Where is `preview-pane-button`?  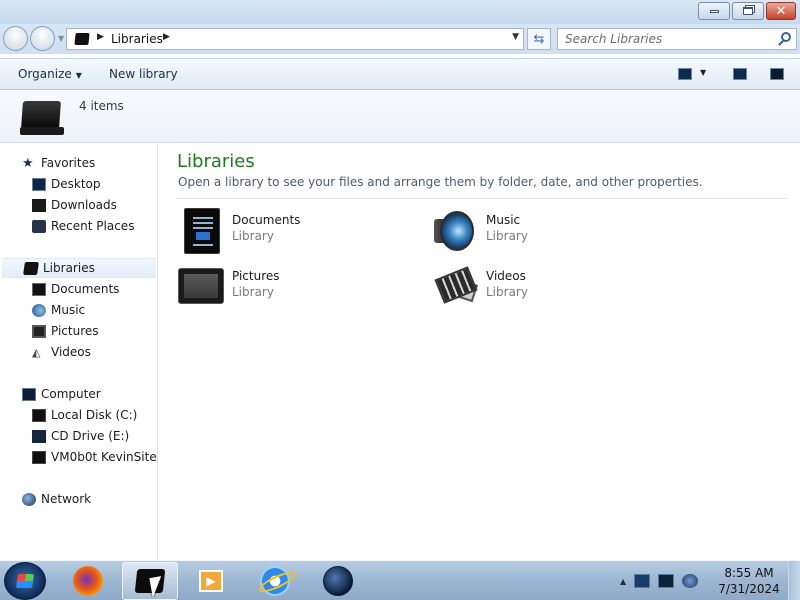 preview-pane-button is located at coordinates (740, 75).